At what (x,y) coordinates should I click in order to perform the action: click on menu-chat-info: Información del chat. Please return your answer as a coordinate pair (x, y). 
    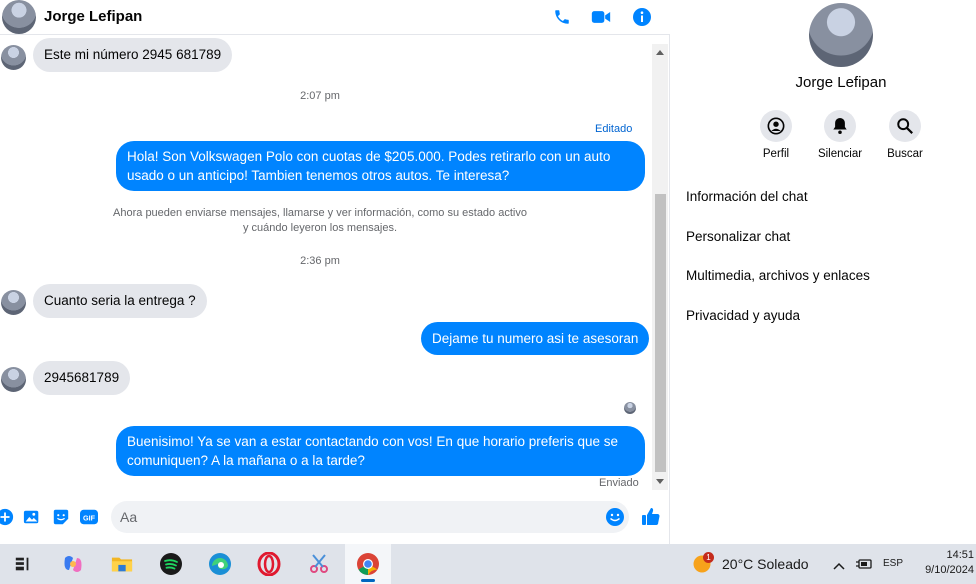
    Looking at the image, I should click on (747, 196).